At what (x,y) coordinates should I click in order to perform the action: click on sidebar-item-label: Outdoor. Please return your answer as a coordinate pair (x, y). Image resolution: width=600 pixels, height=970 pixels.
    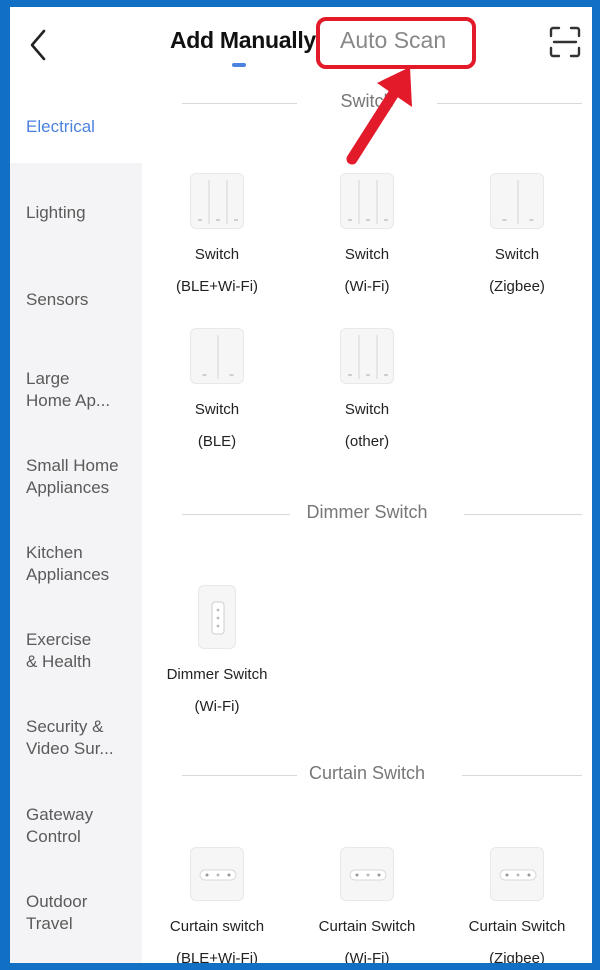
    Looking at the image, I should click on (57, 901).